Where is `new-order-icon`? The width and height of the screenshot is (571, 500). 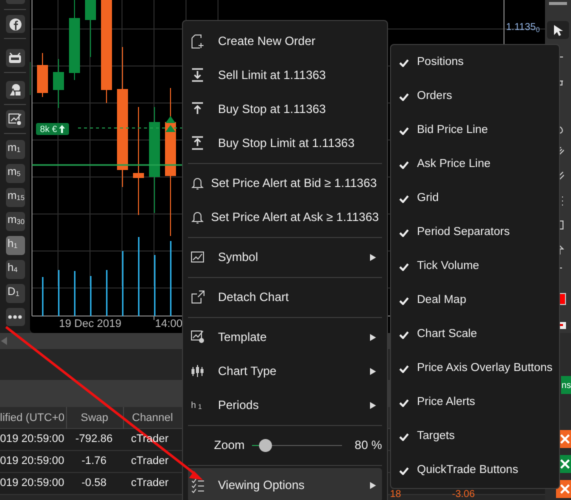 new-order-icon is located at coordinates (198, 41).